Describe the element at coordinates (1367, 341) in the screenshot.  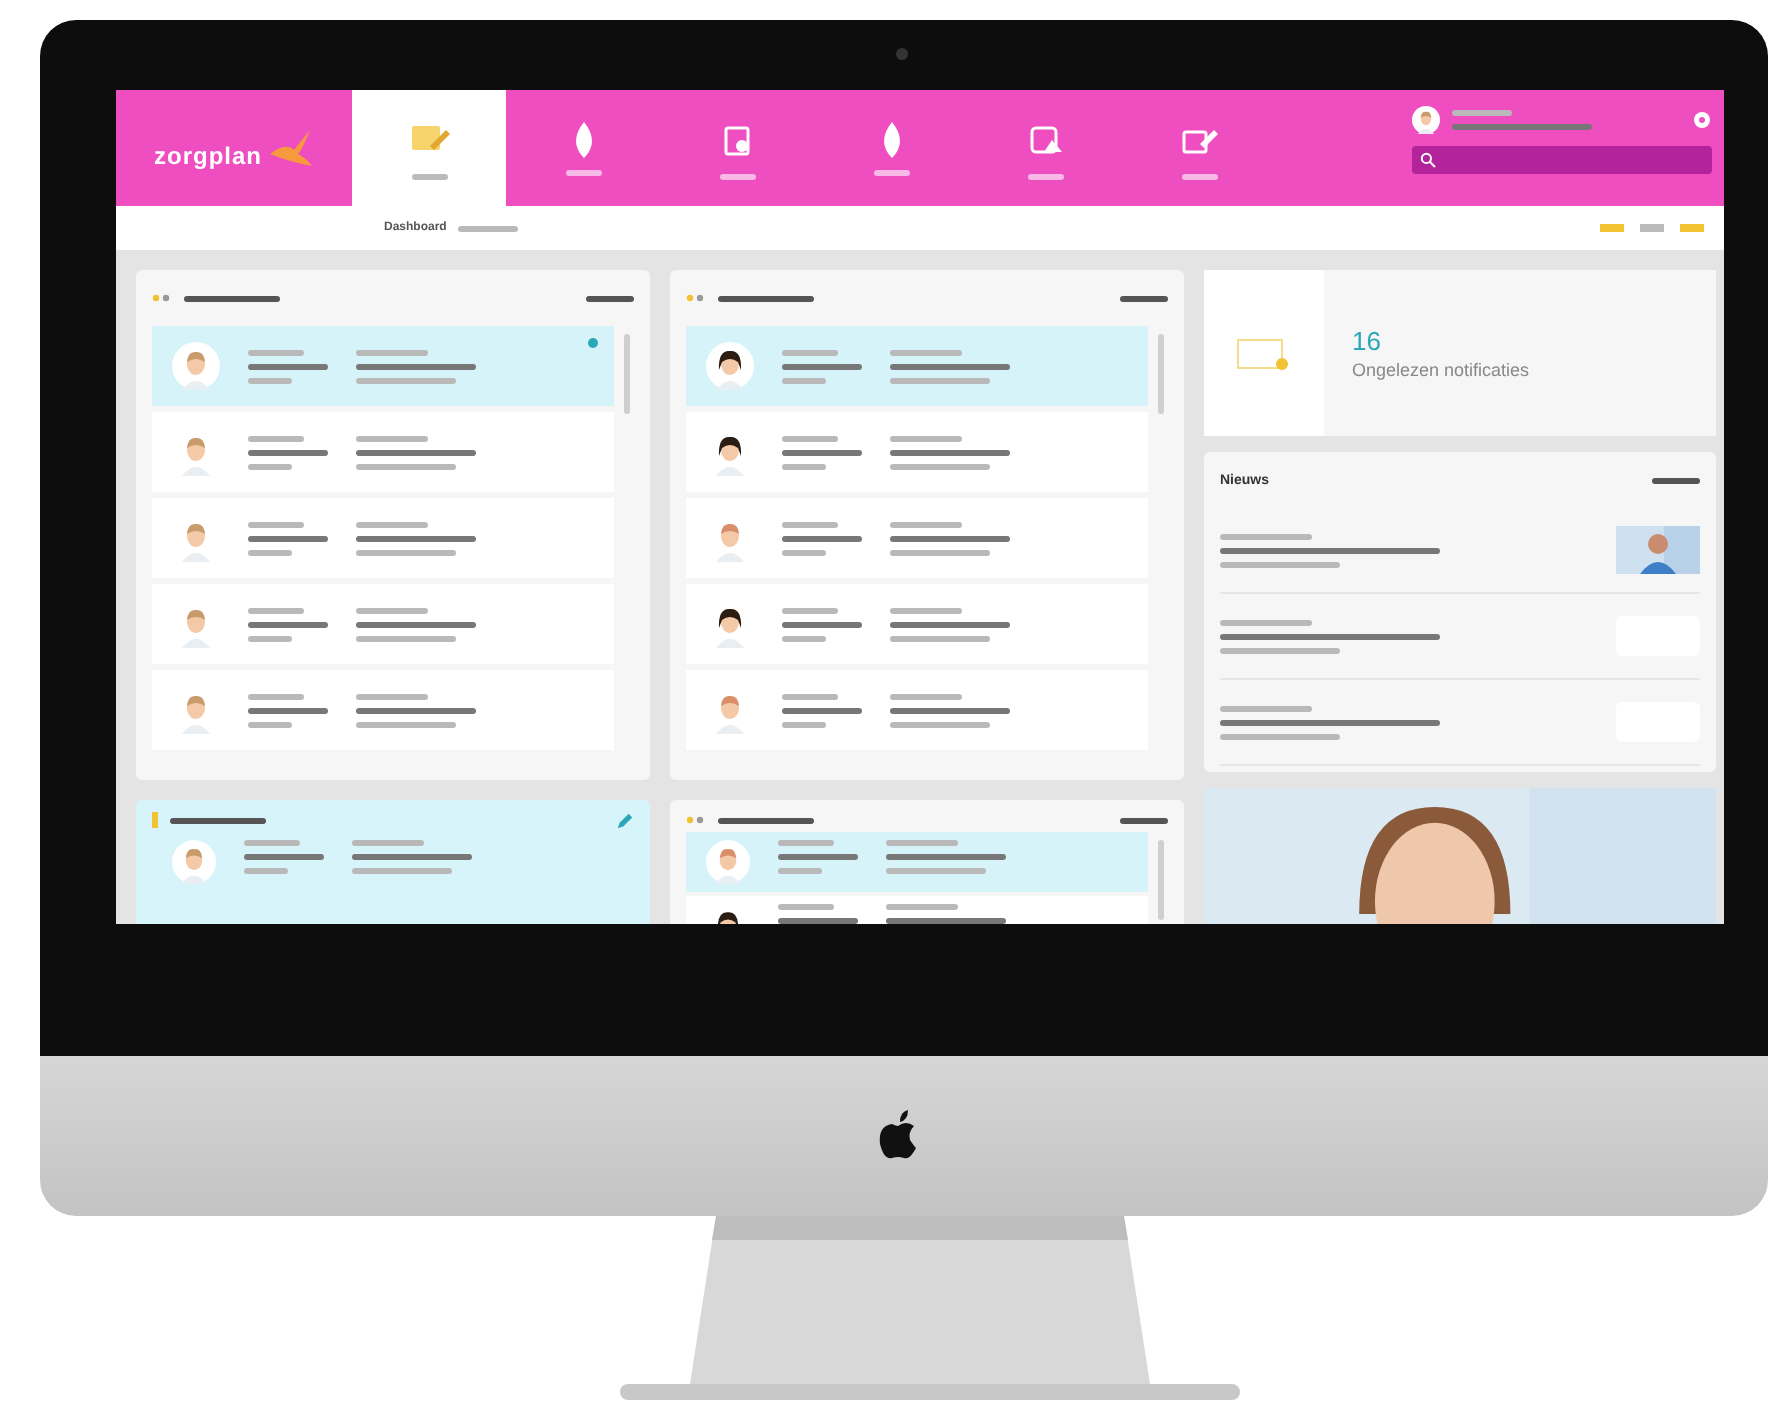
I see `notification-count: 16` at that location.